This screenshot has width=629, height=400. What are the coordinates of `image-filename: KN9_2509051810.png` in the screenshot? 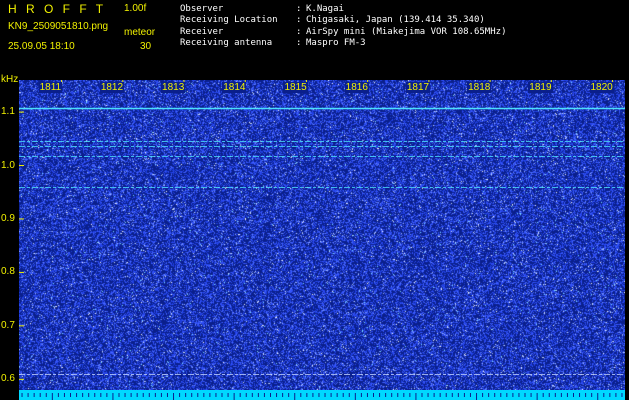 It's located at (58, 26).